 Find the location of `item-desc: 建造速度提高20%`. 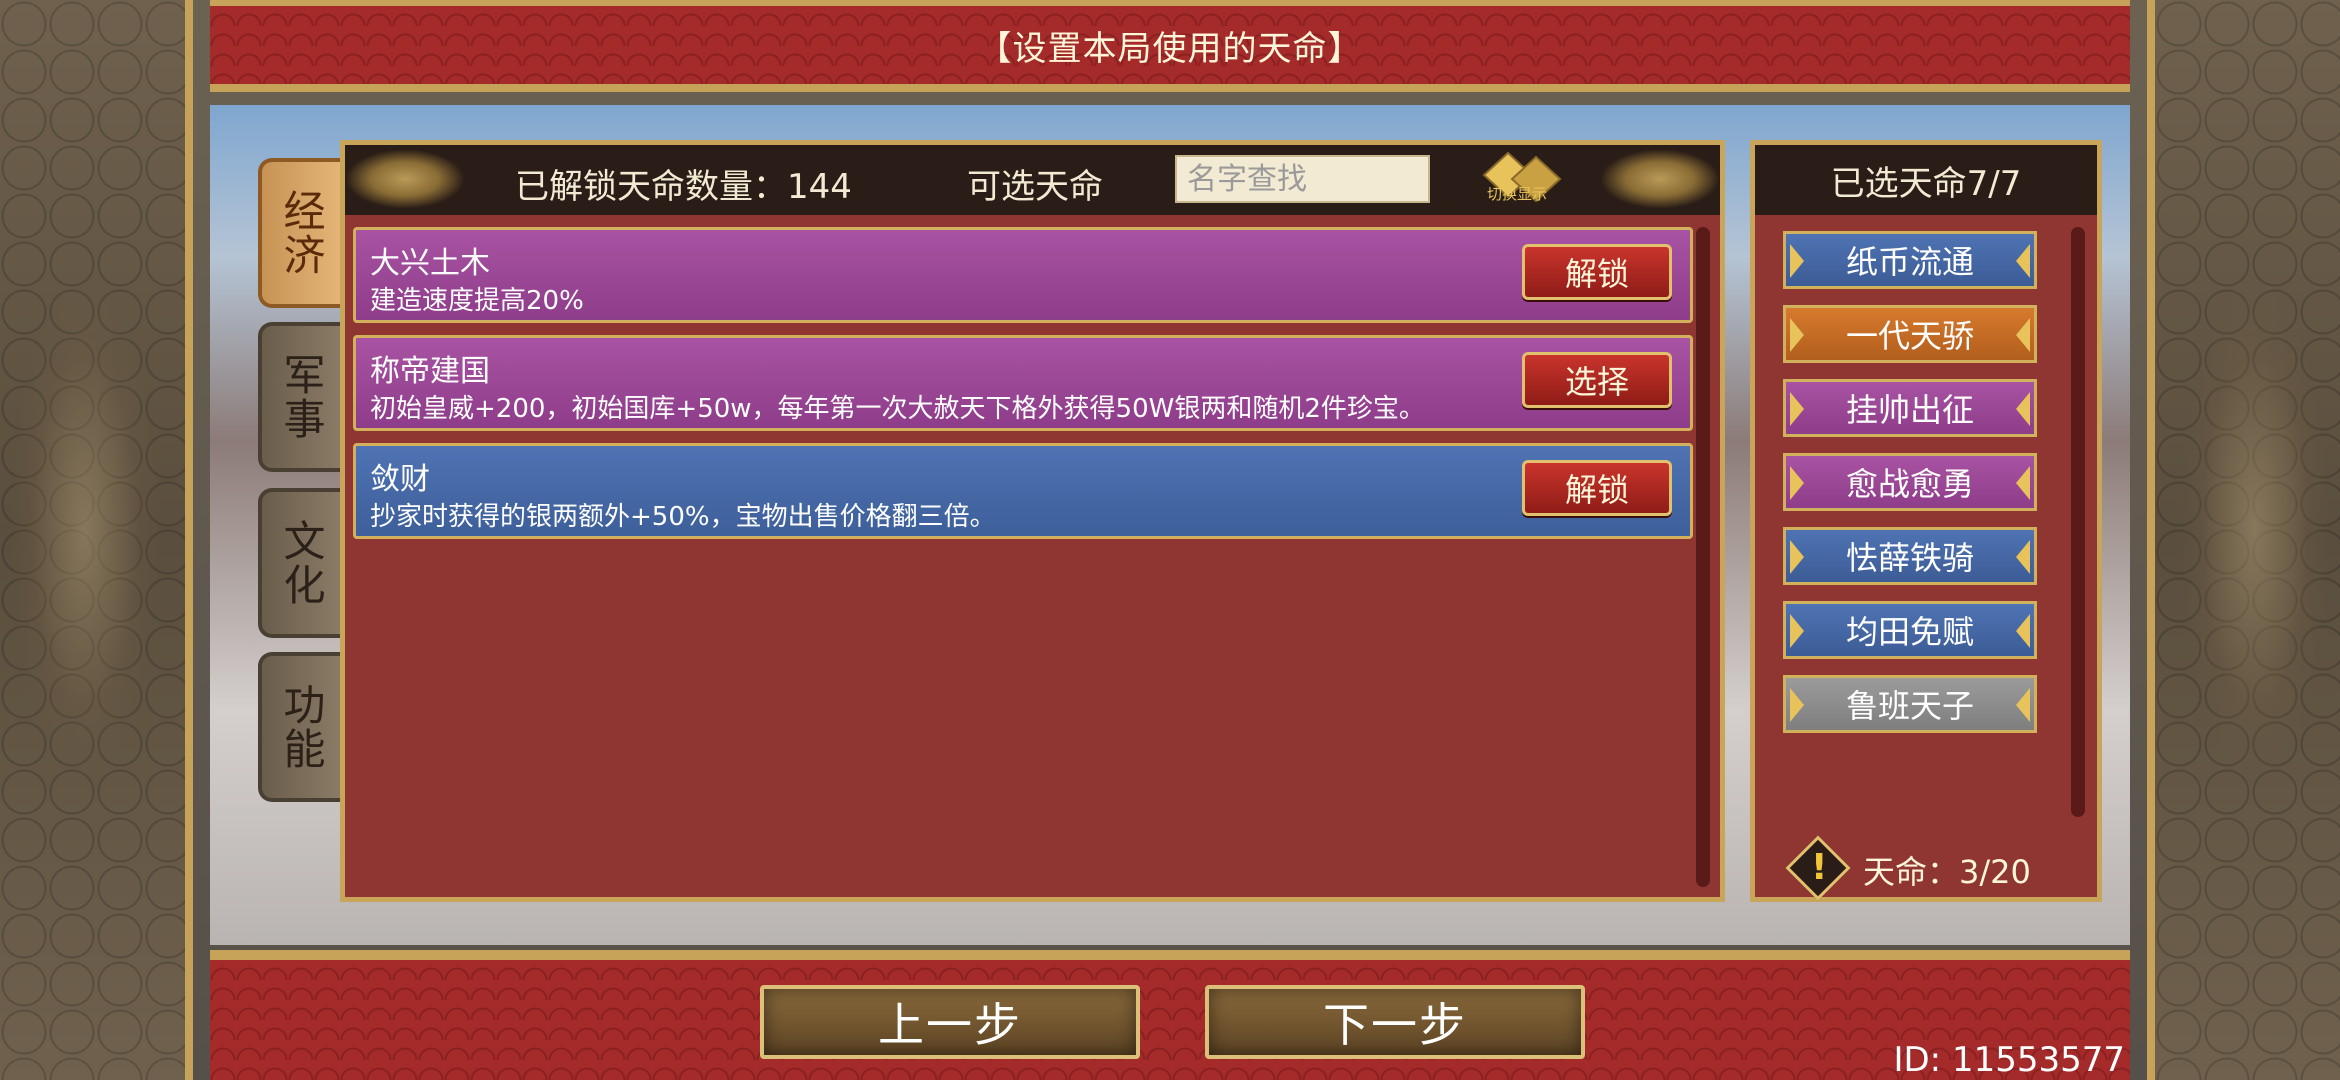

item-desc: 建造速度提高20% is located at coordinates (477, 301).